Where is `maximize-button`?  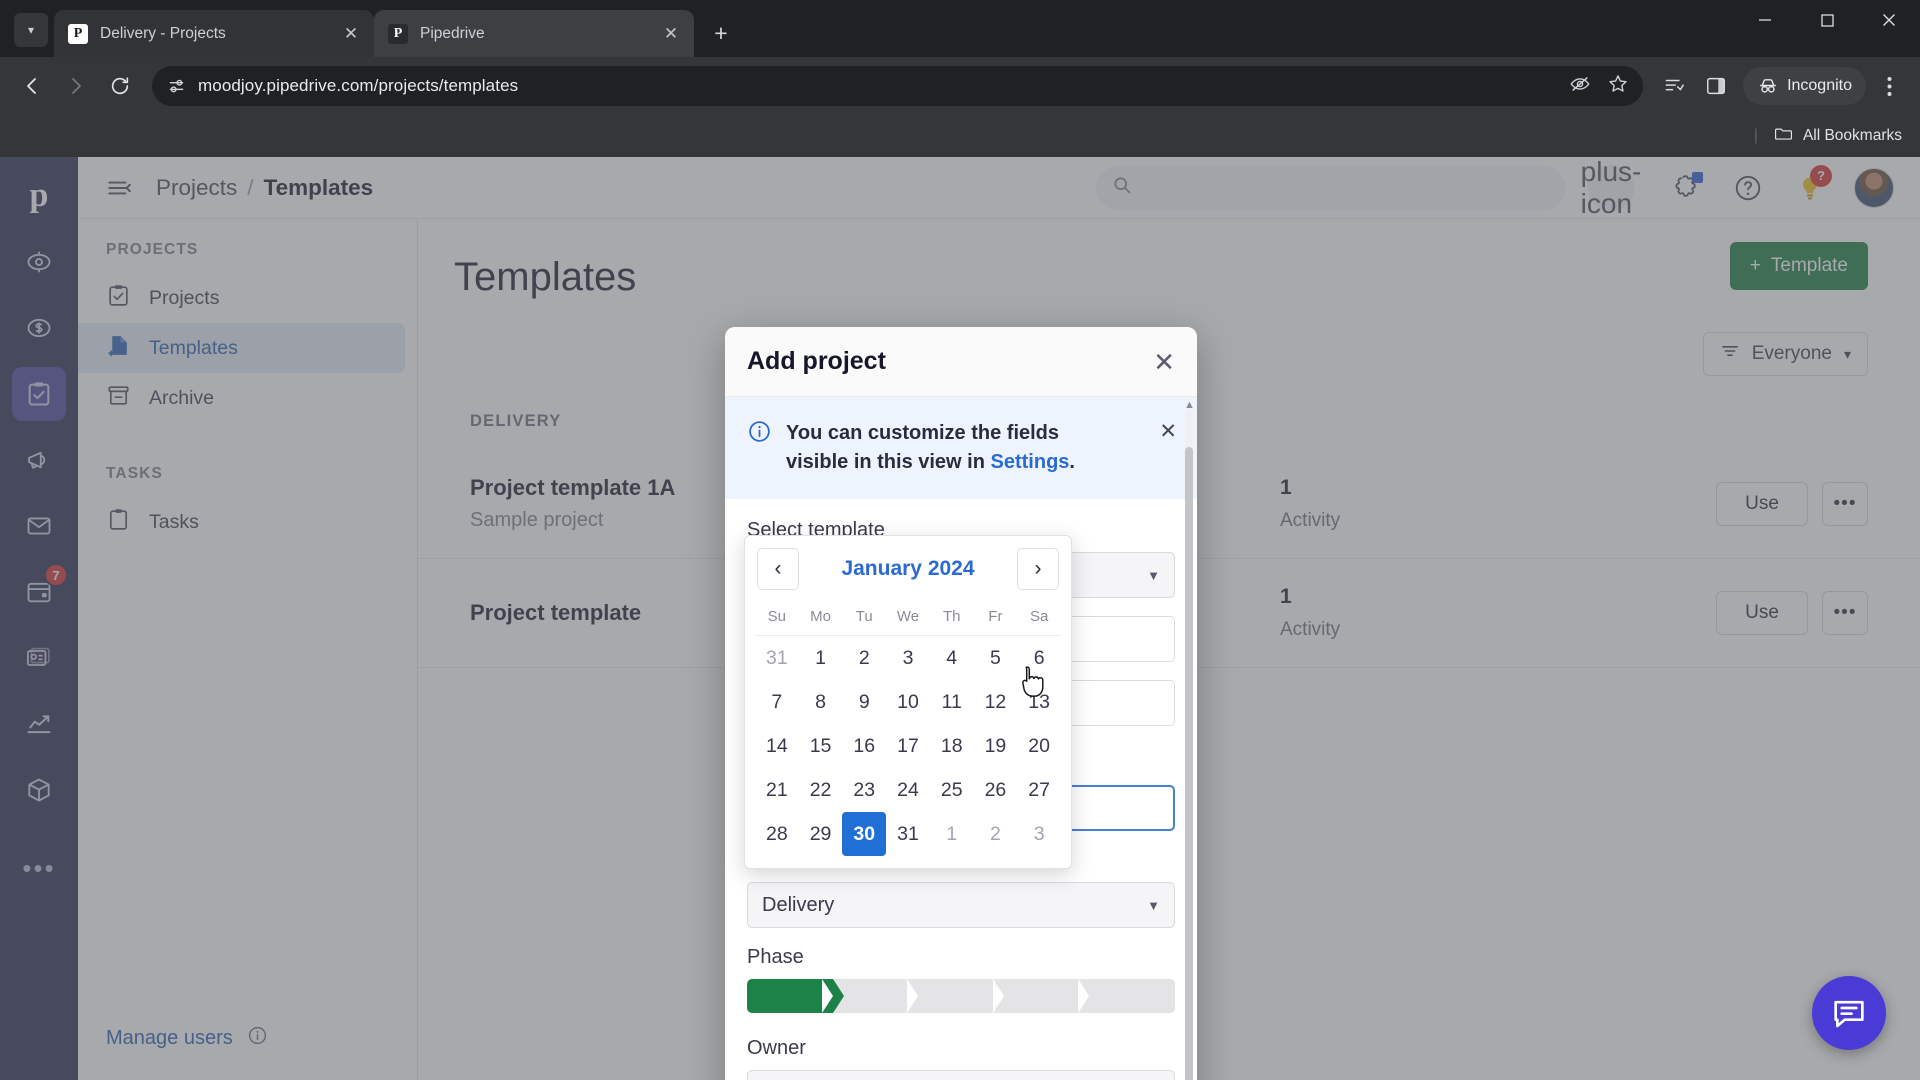
maximize-button is located at coordinates (1827, 20).